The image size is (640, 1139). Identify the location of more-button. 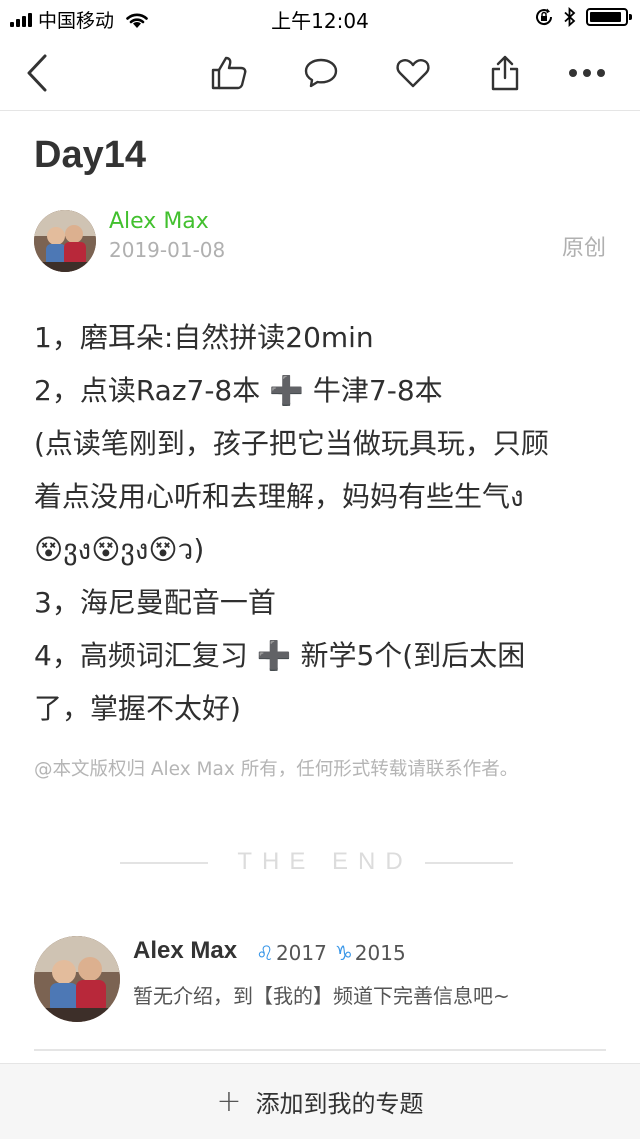
(587, 73).